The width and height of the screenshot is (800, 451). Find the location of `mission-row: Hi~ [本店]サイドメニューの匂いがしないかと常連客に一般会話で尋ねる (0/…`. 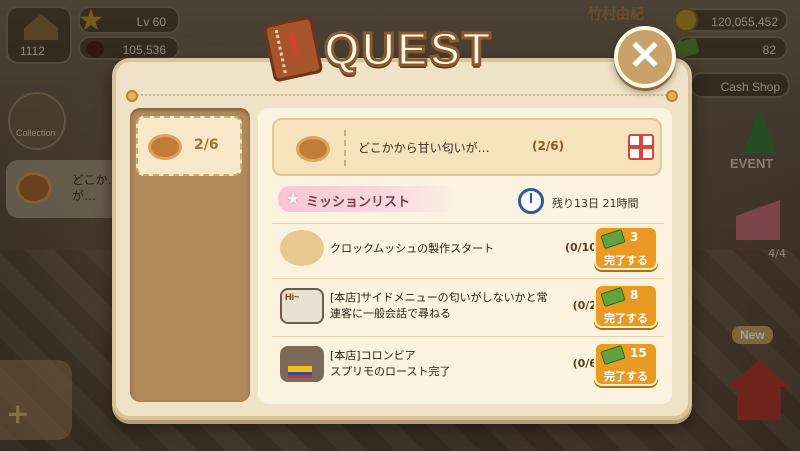

mission-row: Hi~ [本店]サイドメニューの匂いがしないかと常連客に一般会話で尋ねる (0/… is located at coordinates (468, 307).